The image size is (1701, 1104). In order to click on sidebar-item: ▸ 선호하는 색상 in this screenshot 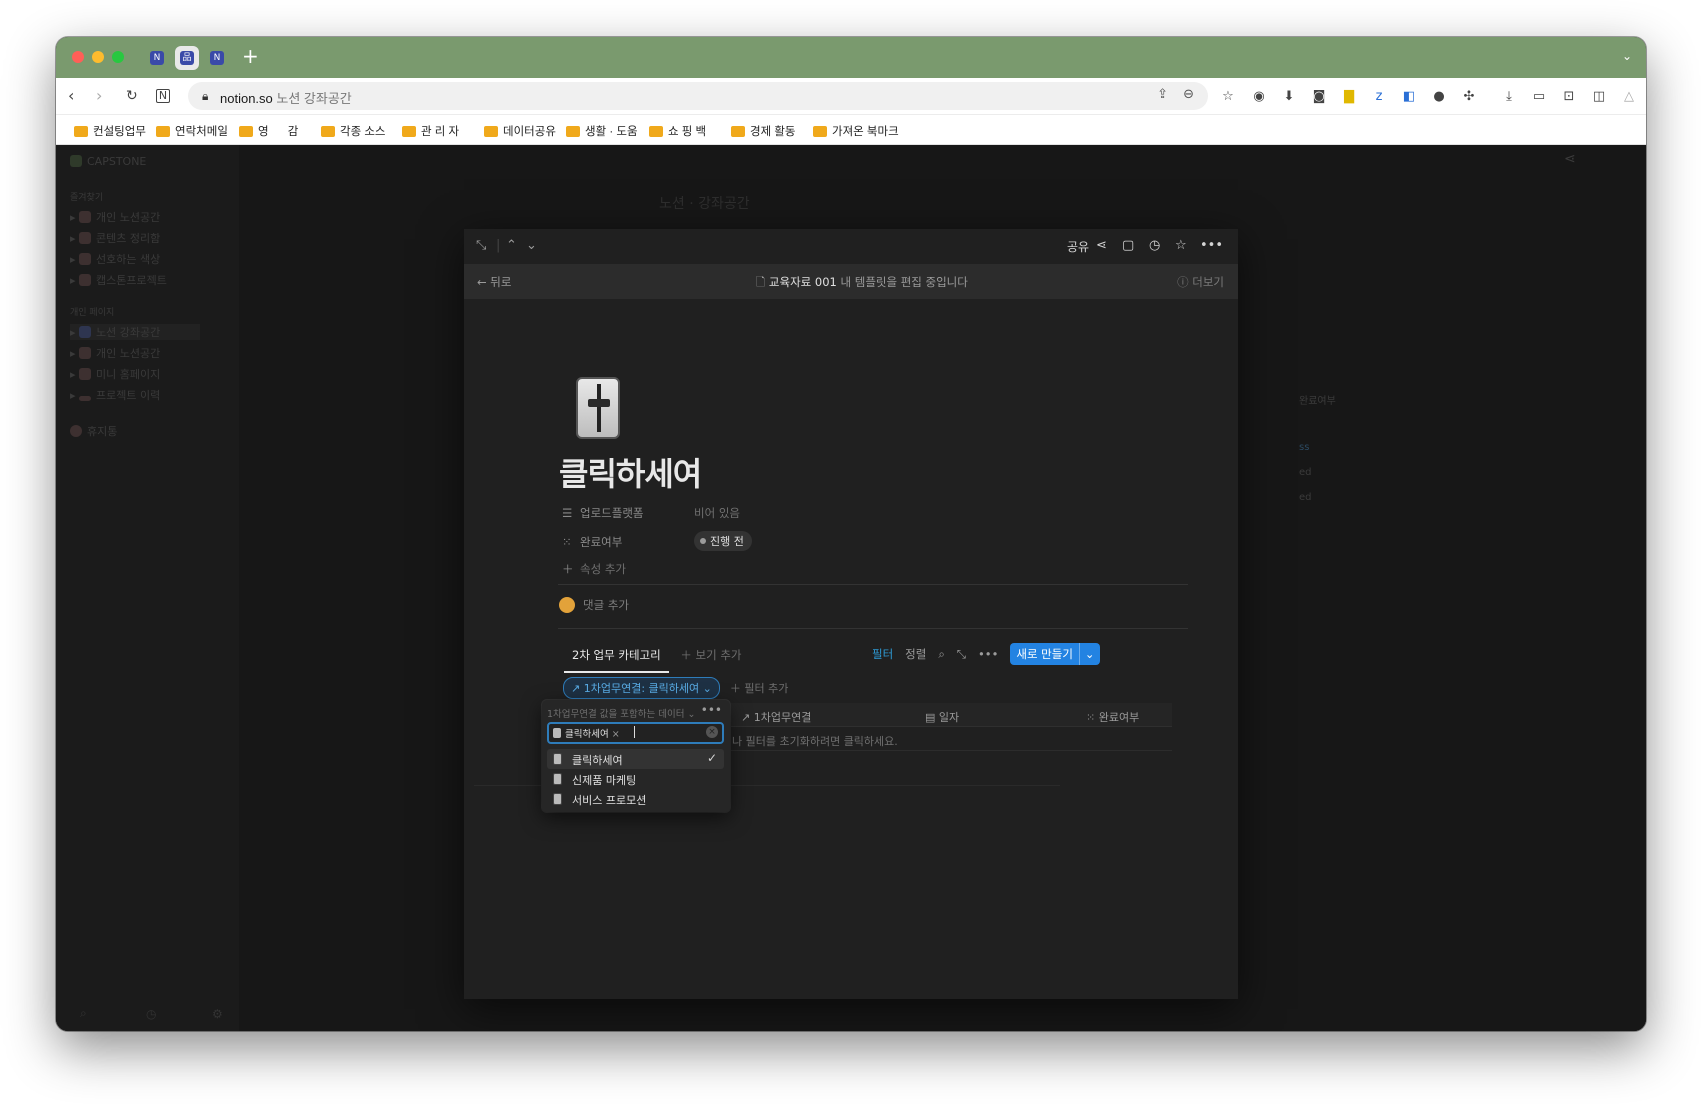, I will do `click(115, 259)`.